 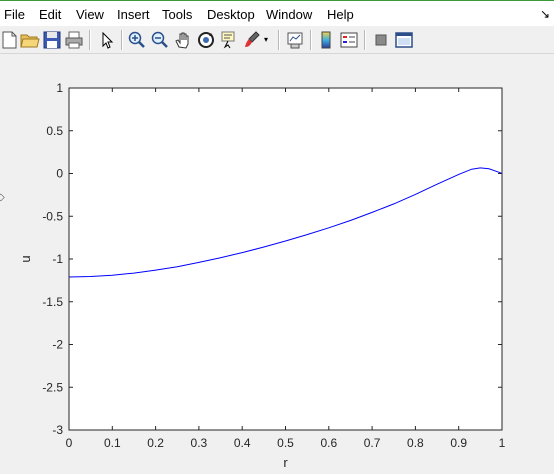 What do you see at coordinates (328, 443) in the screenshot?
I see `x-tick-label: 0.6` at bounding box center [328, 443].